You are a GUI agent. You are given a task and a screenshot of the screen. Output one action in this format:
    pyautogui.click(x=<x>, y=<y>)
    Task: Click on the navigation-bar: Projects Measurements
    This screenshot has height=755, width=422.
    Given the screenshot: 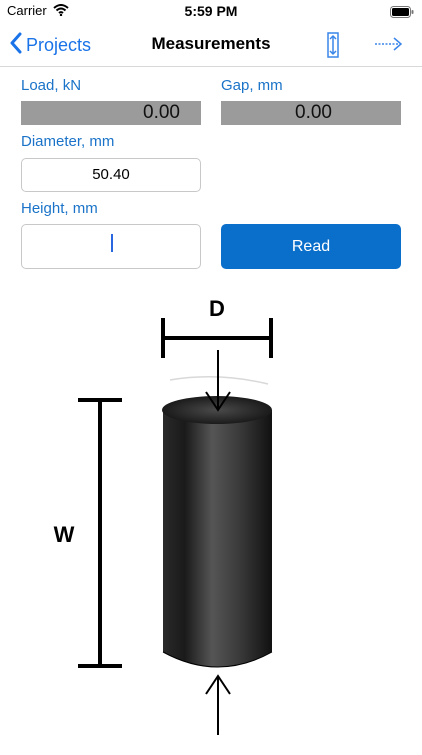 What is the action you would take?
    pyautogui.click(x=211, y=45)
    